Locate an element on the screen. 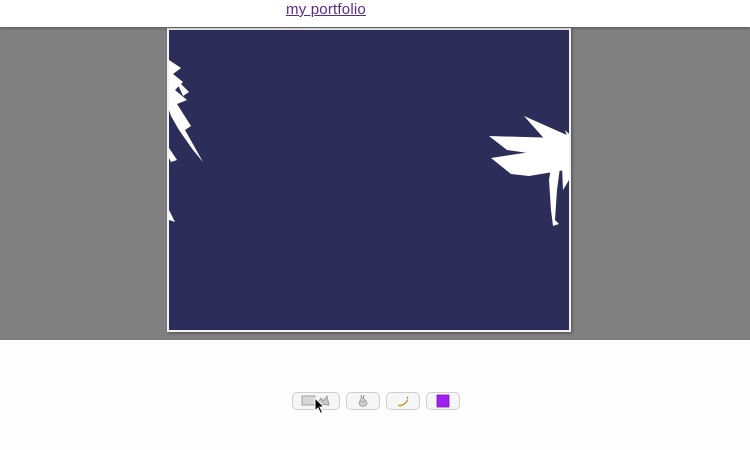 The width and height of the screenshot is (750, 450). rabbit-icon is located at coordinates (363, 400).